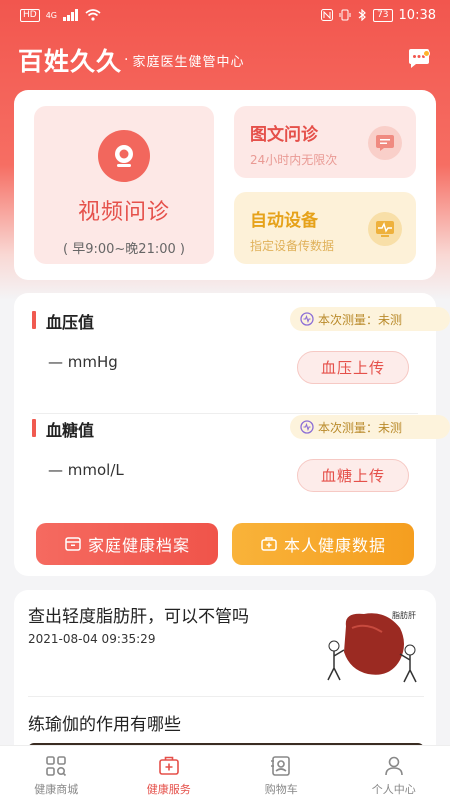 The image size is (450, 800). I want to click on auto-device-tile: 自动设备 指定设备传数据, so click(325, 228).